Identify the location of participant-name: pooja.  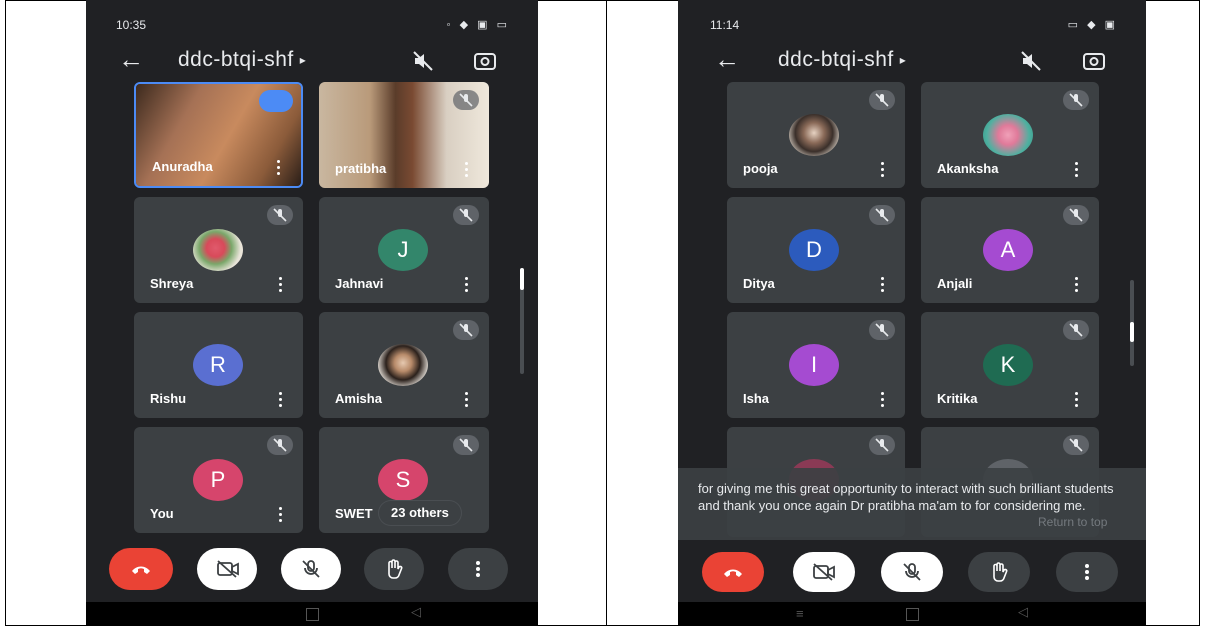
(760, 168).